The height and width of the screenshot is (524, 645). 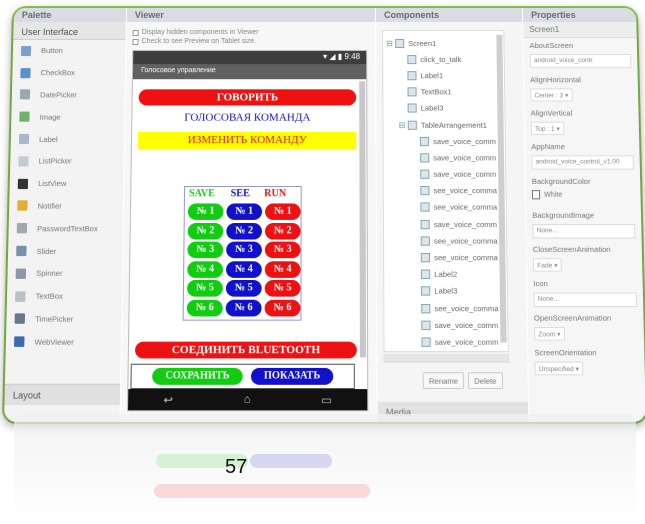 What do you see at coordinates (446, 125) in the screenshot?
I see `tree-node: ⊟ TableArrangement1` at bounding box center [446, 125].